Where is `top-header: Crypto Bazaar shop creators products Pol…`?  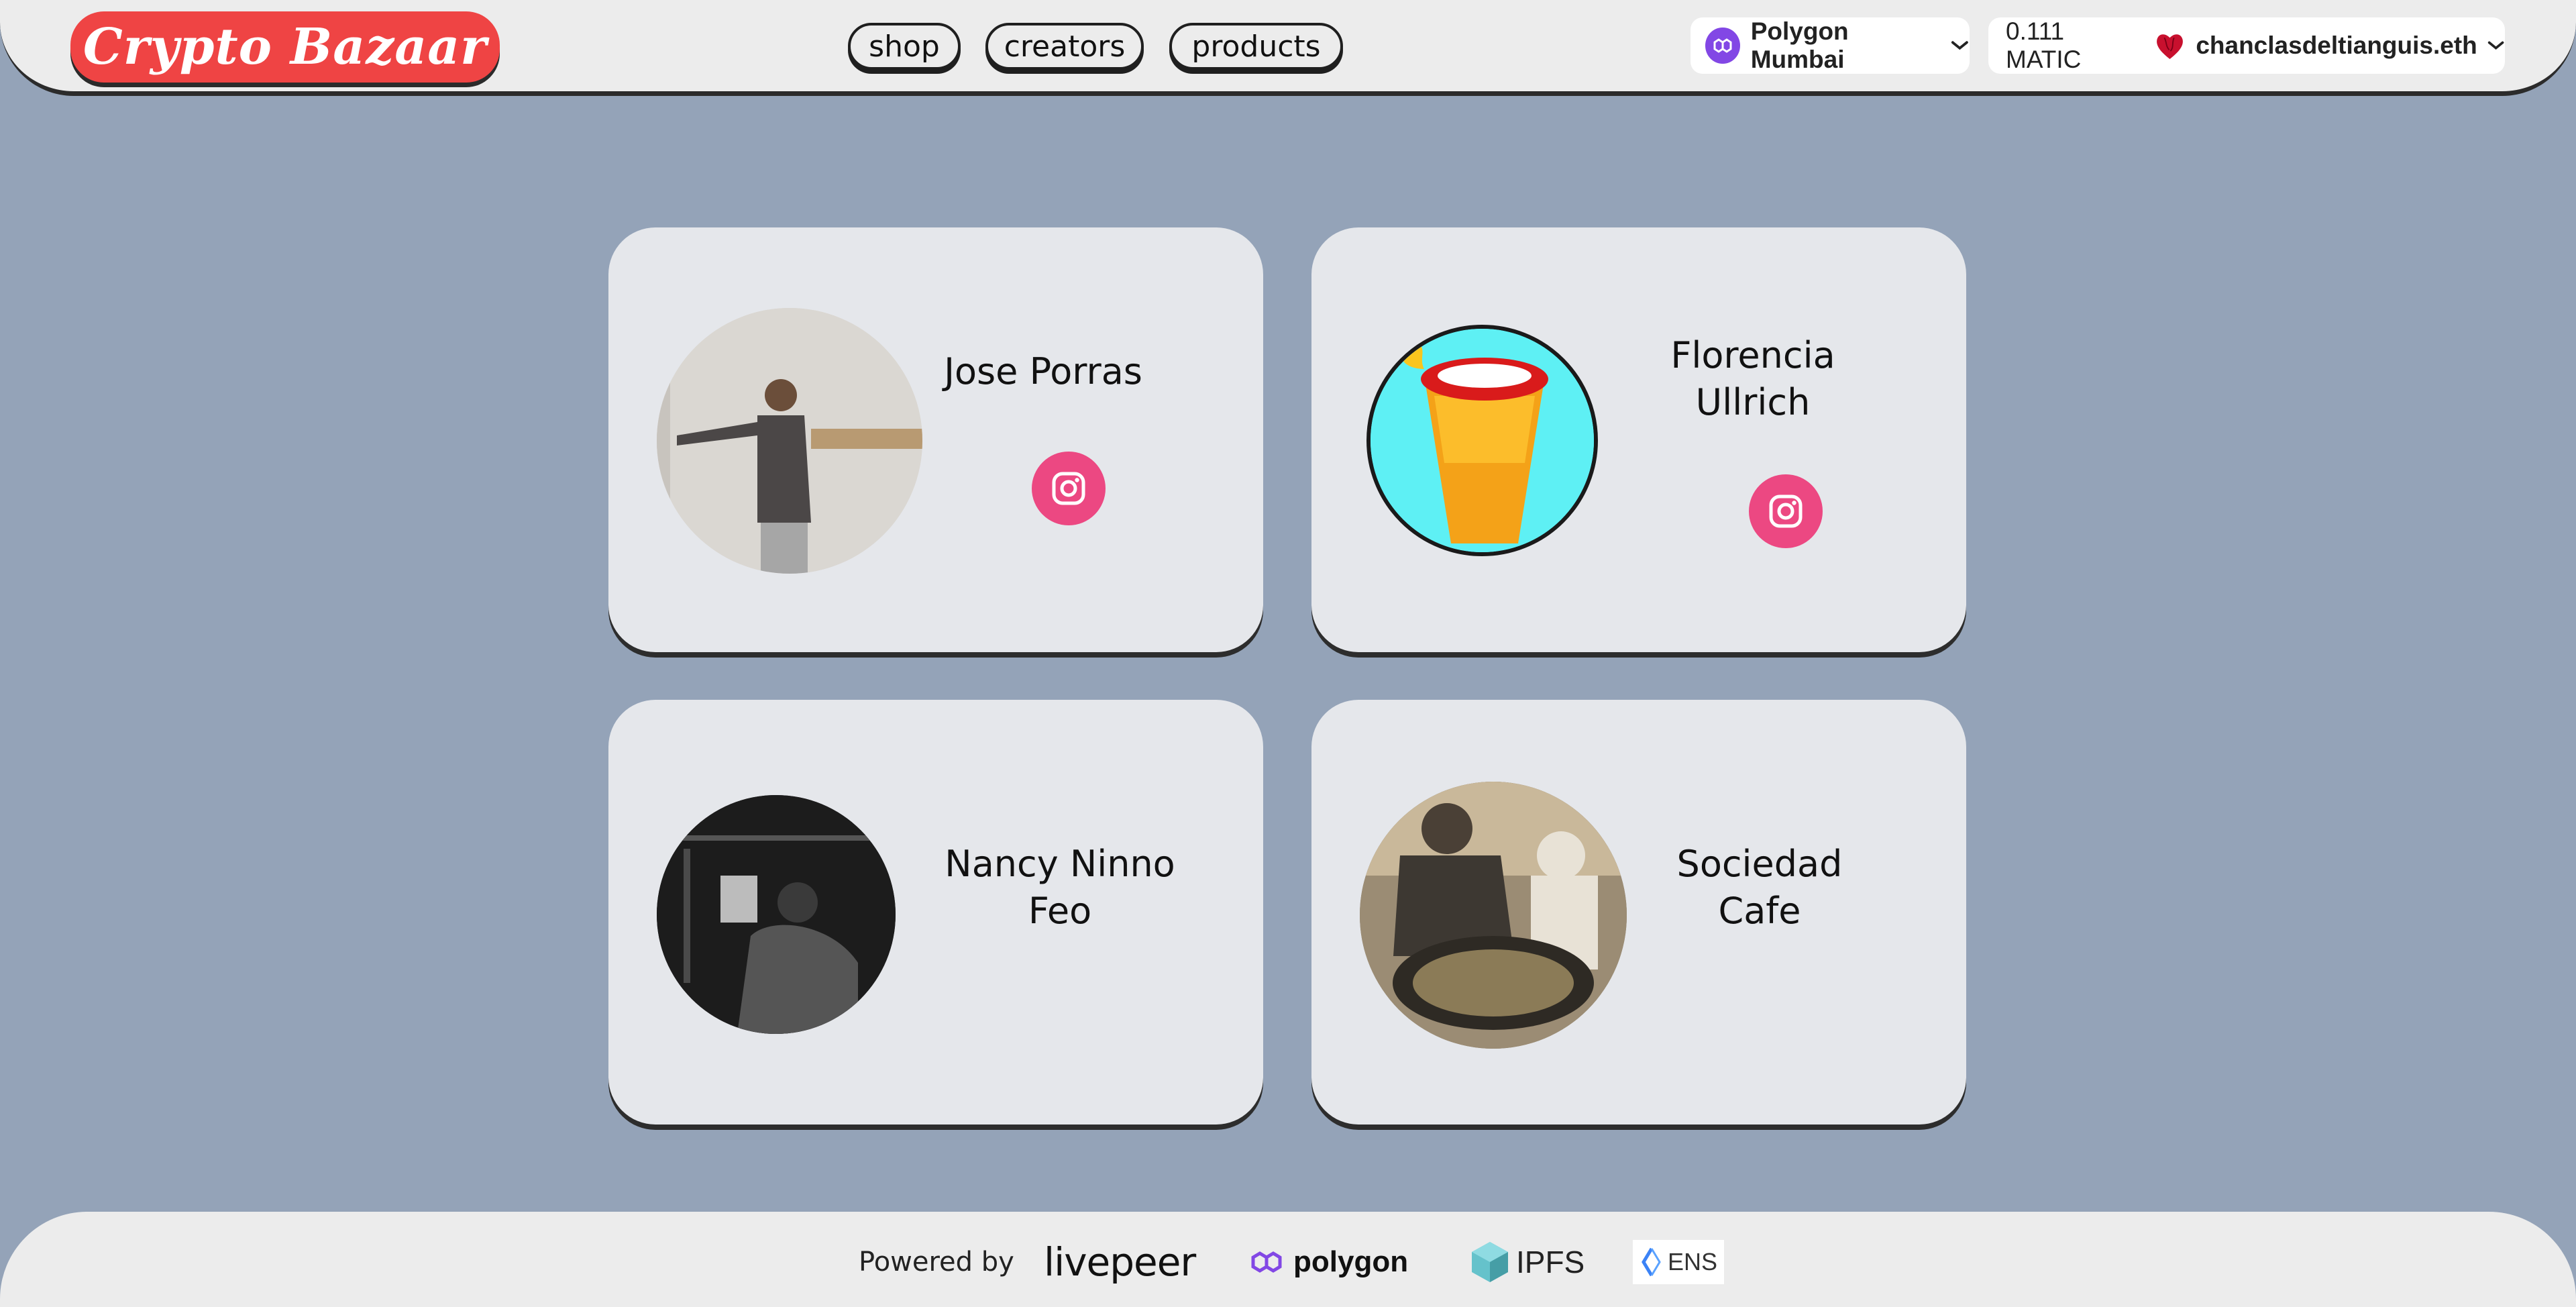 top-header: Crypto Bazaar shop creators products Pol… is located at coordinates (1288, 48).